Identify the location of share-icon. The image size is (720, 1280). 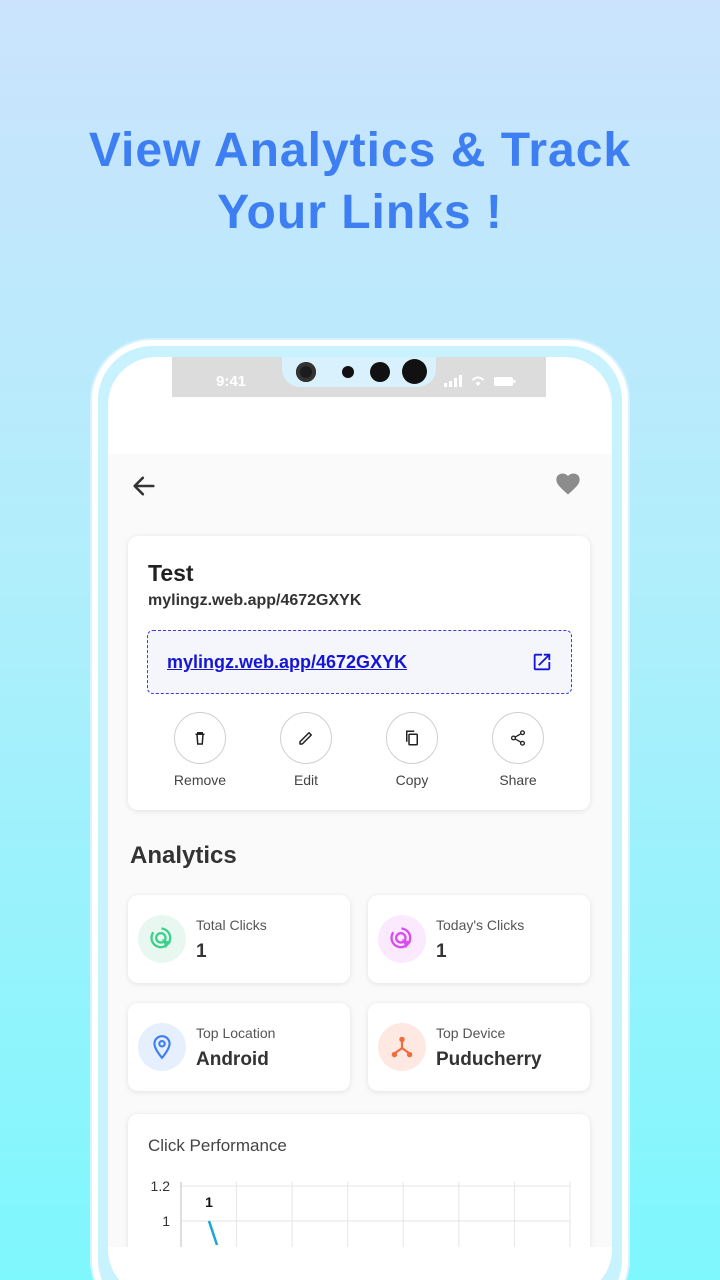
(518, 738).